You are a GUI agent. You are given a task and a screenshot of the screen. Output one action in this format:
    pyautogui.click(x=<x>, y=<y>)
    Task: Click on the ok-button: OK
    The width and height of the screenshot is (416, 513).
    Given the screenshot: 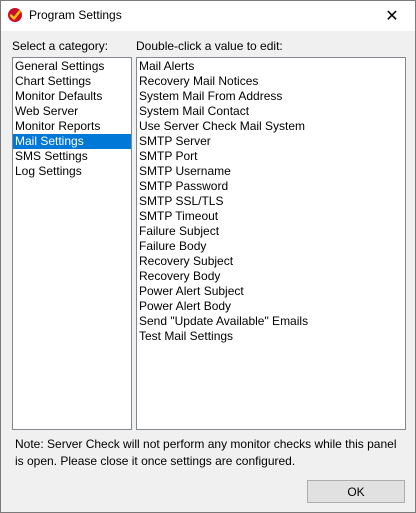 What is the action you would take?
    pyautogui.click(x=356, y=491)
    